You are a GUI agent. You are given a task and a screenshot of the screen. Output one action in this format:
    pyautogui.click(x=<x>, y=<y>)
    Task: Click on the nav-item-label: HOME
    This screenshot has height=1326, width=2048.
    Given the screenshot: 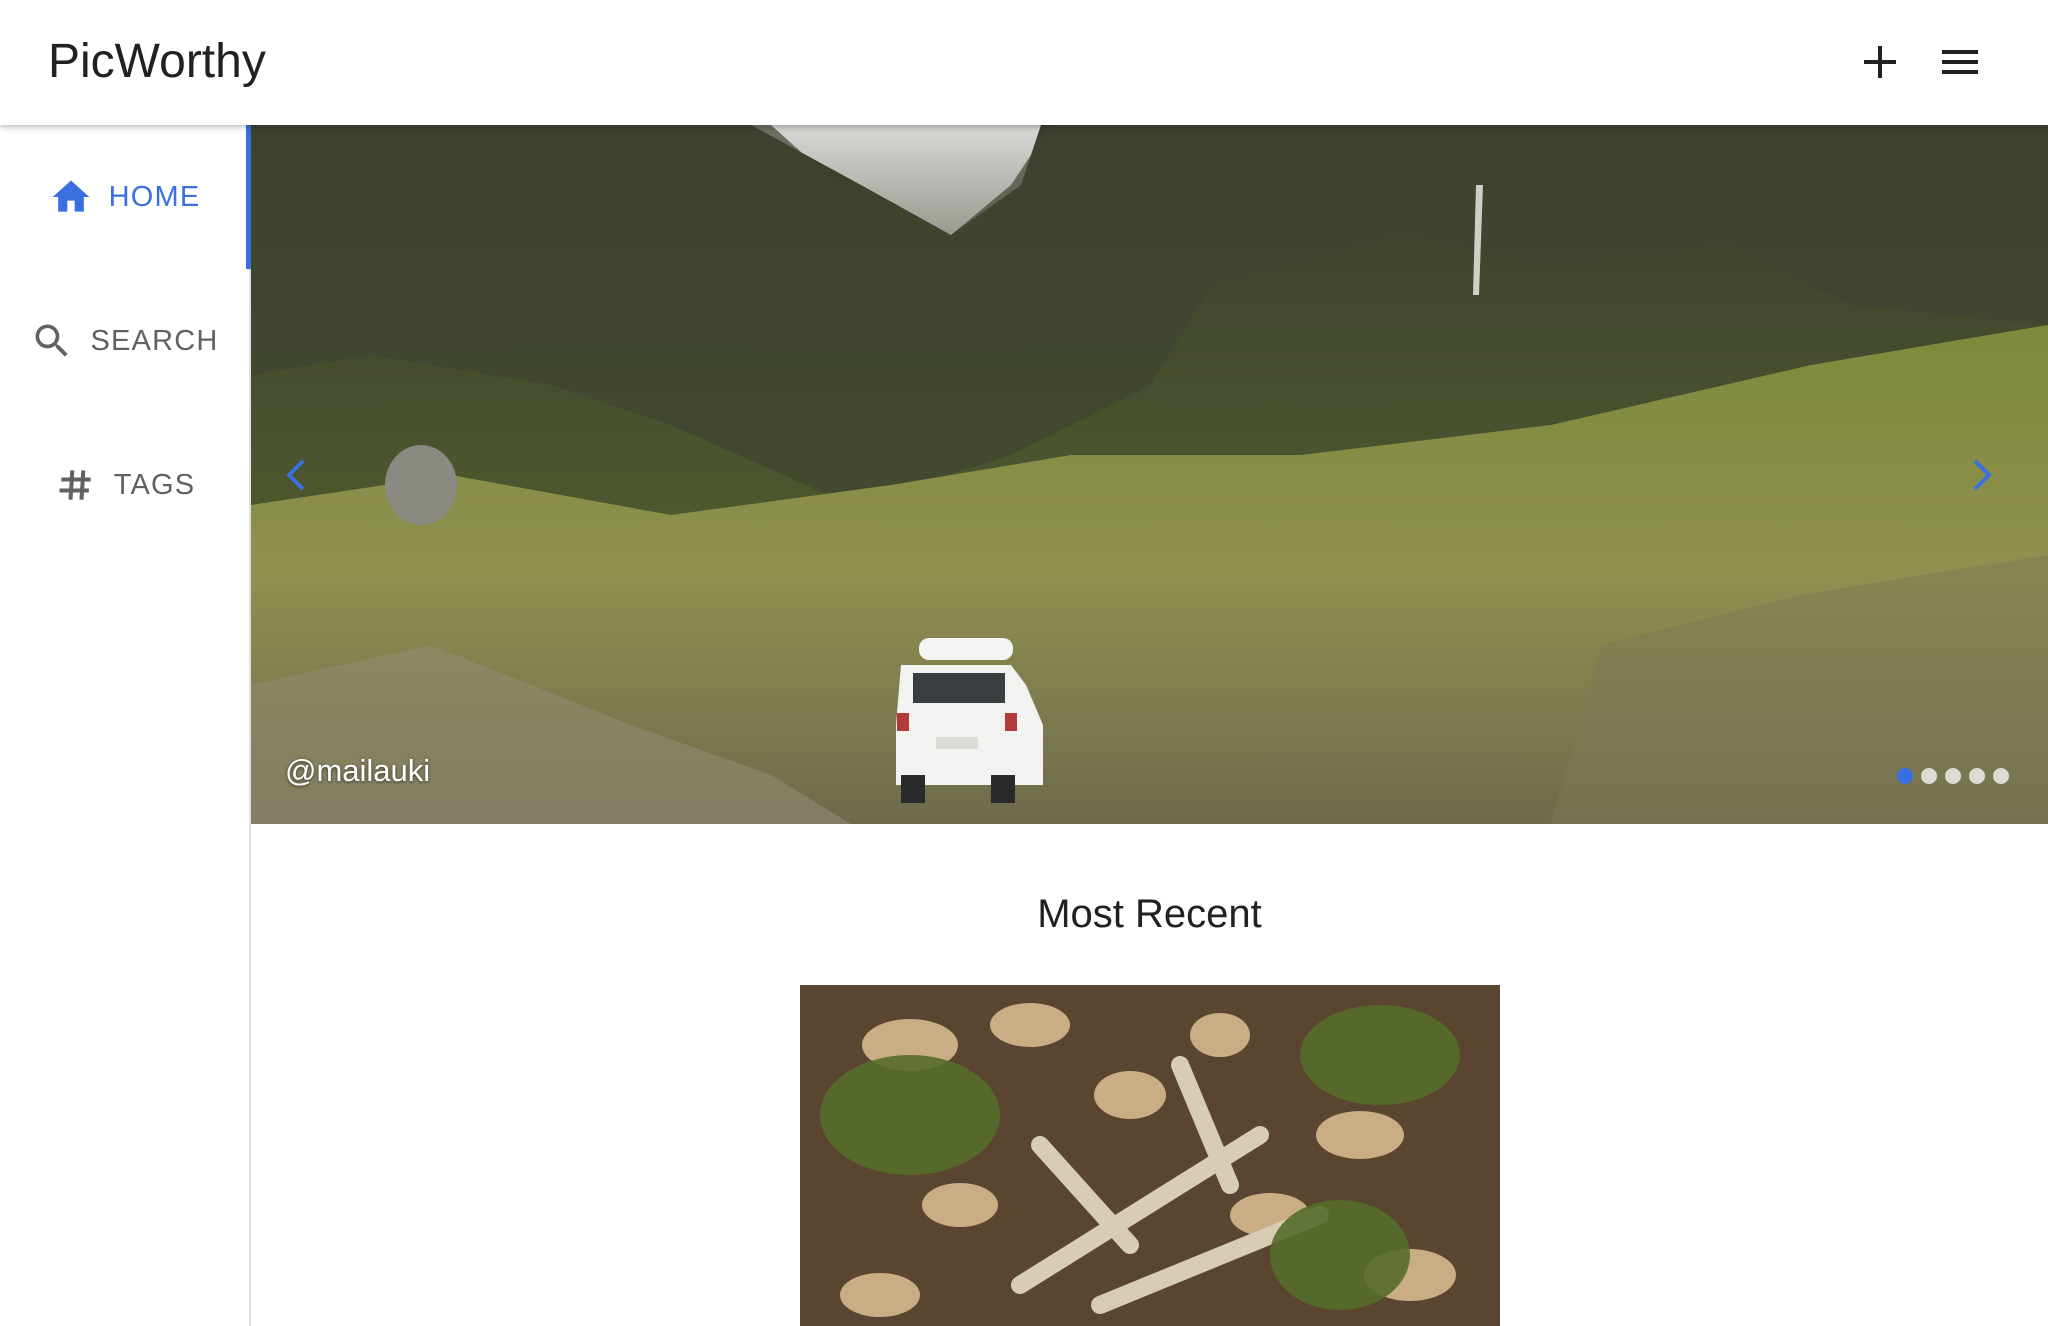 What is the action you would take?
    pyautogui.click(x=154, y=196)
    